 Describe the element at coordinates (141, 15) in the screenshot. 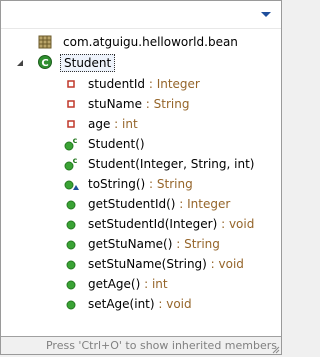

I see `popup-header` at that location.